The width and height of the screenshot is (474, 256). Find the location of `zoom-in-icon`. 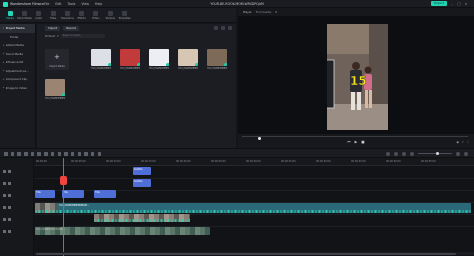

zoom-in-icon is located at coordinates (458, 153).